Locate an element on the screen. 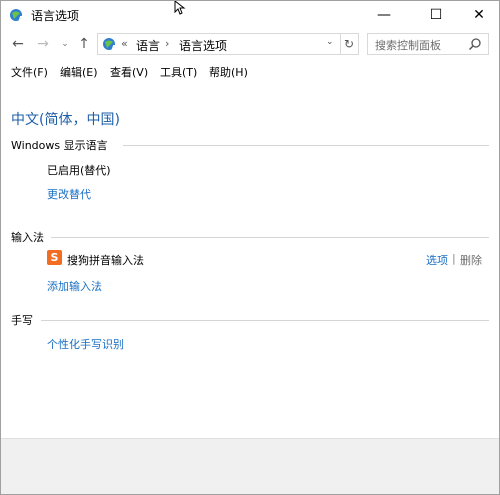  address-bar: A « 语言 › 语言选项 ⌄ is located at coordinates (219, 44).